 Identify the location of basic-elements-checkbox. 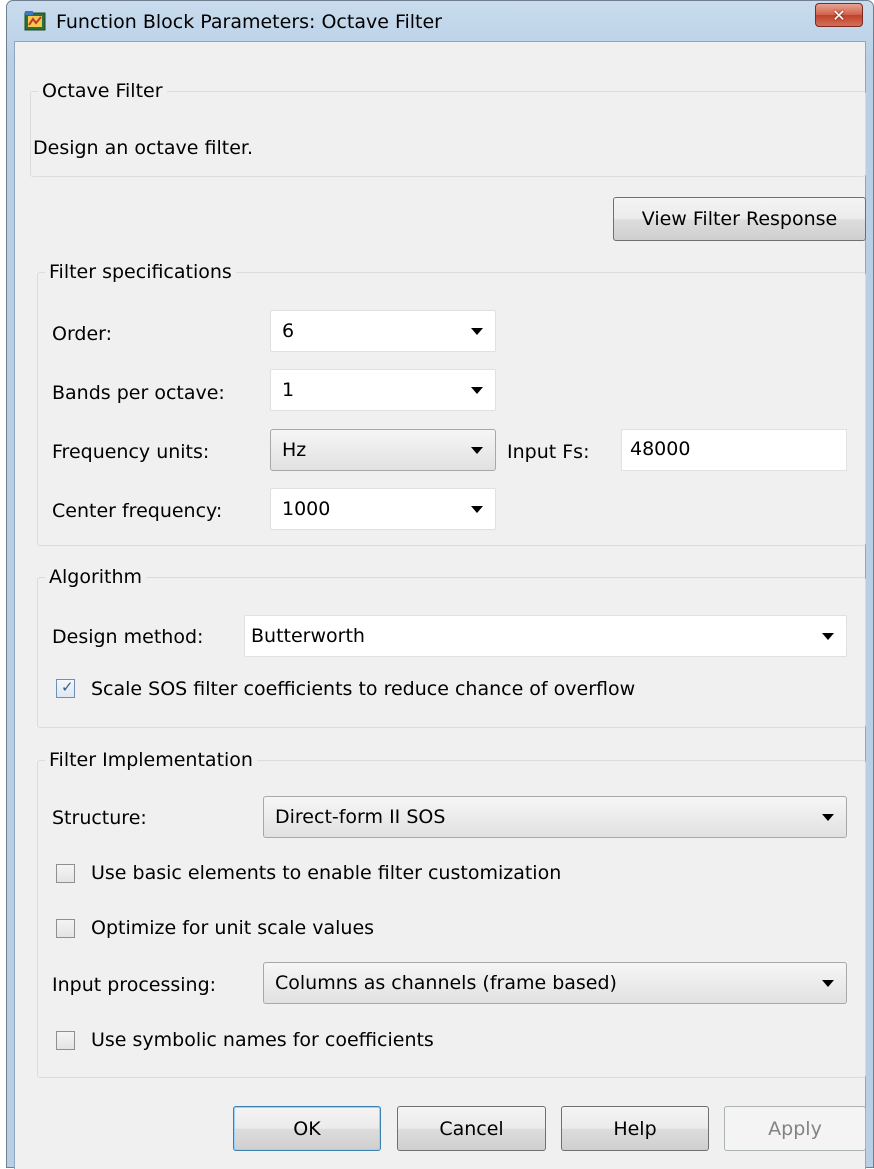
(65, 873).